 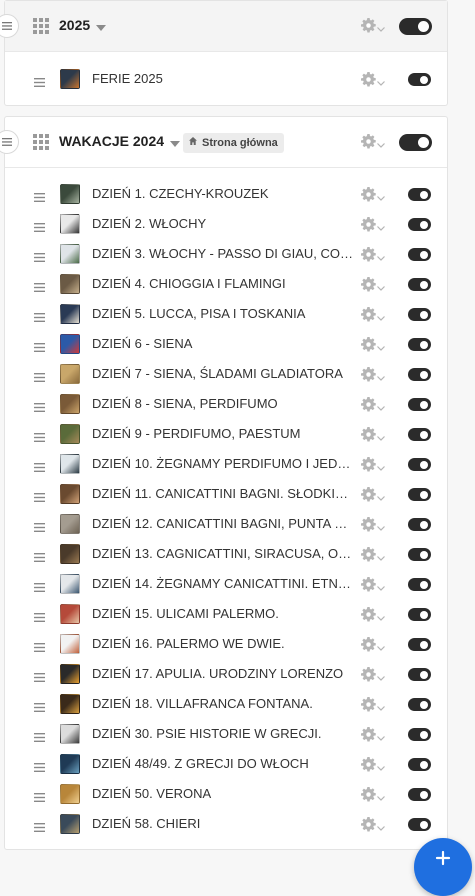 I want to click on item-label: DZIEŃ 7 - SIENA, ŚLADAMI GLADIATORA, so click(x=223, y=373).